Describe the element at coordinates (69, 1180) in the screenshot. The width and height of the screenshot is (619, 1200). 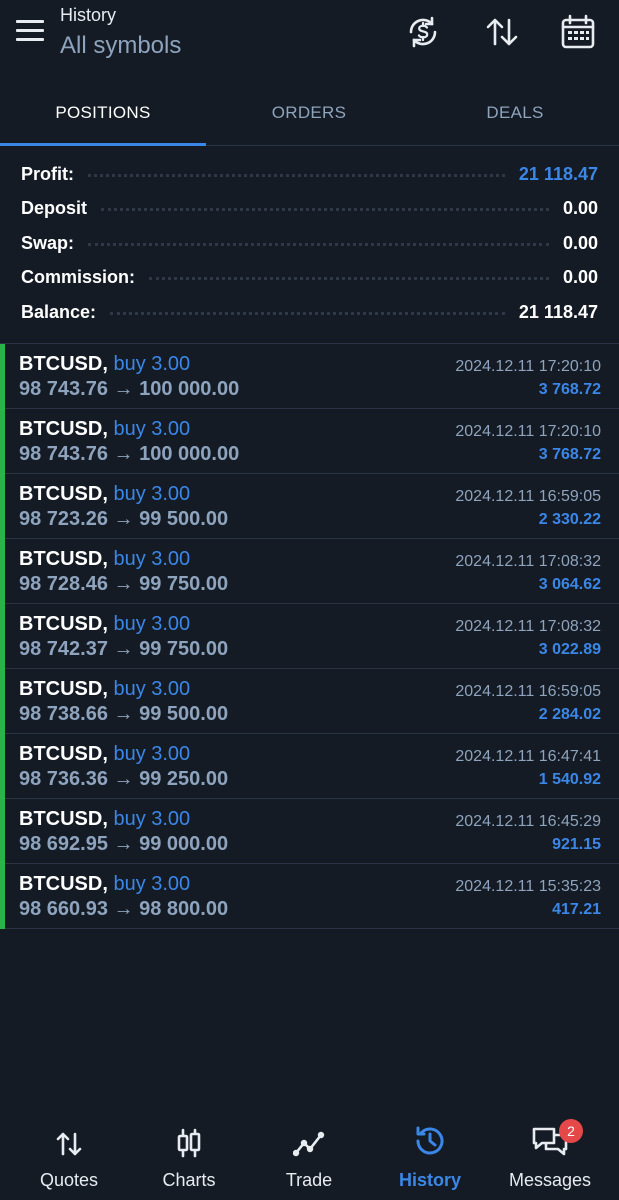
I see `nav-label: Quotes` at that location.